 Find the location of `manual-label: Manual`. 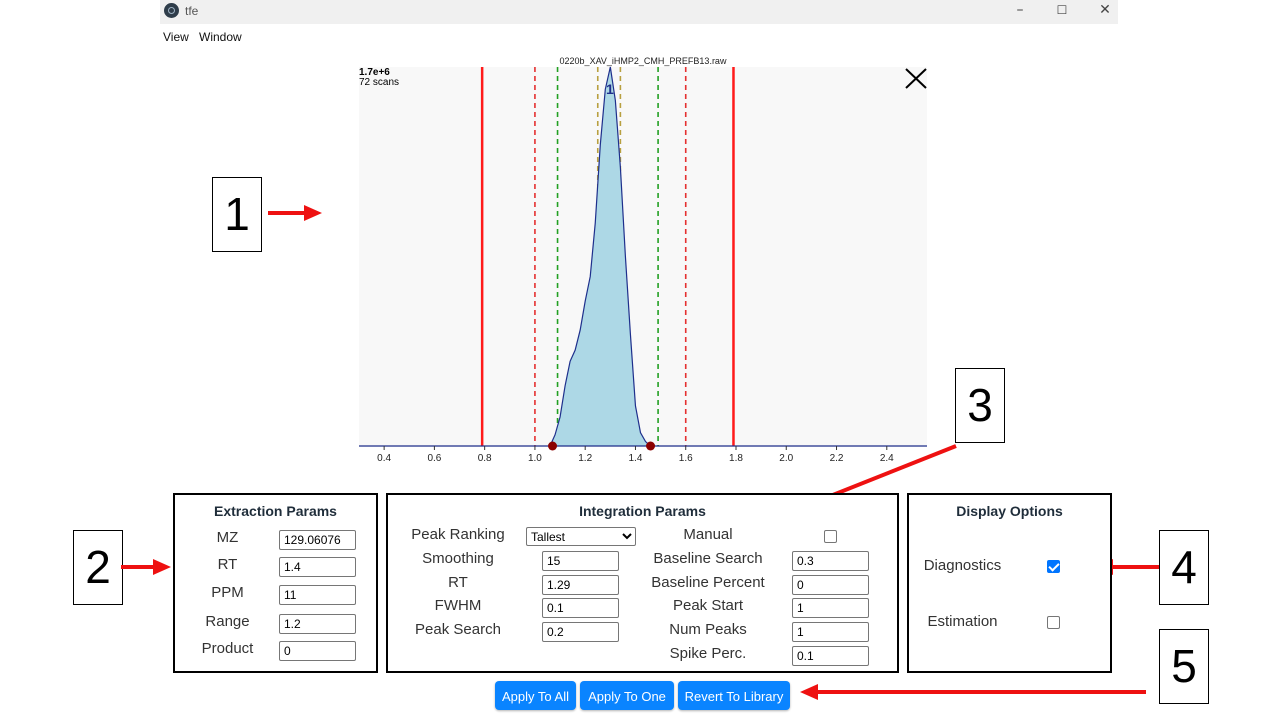

manual-label: Manual is located at coordinates (708, 534).